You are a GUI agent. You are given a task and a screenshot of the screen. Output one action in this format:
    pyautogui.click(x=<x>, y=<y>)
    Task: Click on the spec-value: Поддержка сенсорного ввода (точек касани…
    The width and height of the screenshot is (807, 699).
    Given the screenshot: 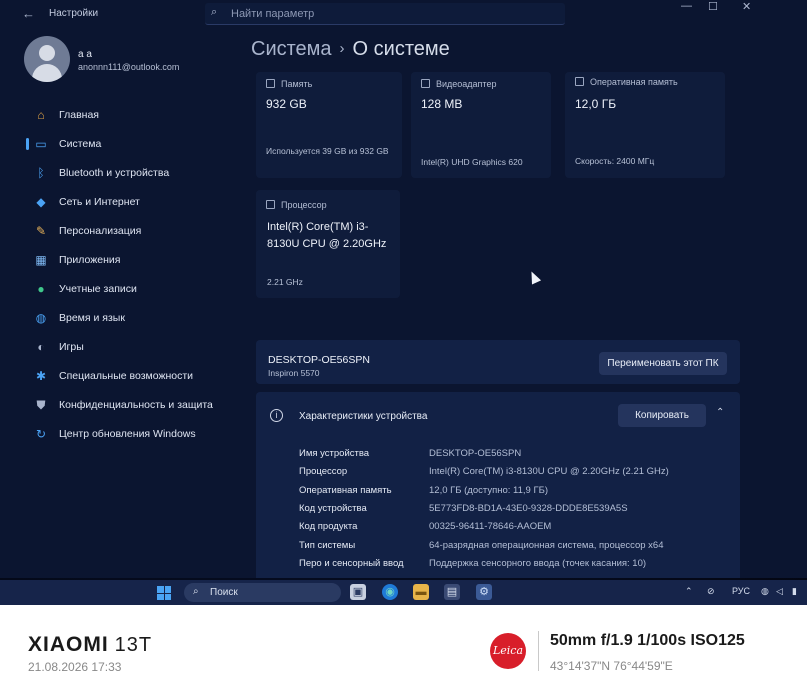 What is the action you would take?
    pyautogui.click(x=538, y=563)
    